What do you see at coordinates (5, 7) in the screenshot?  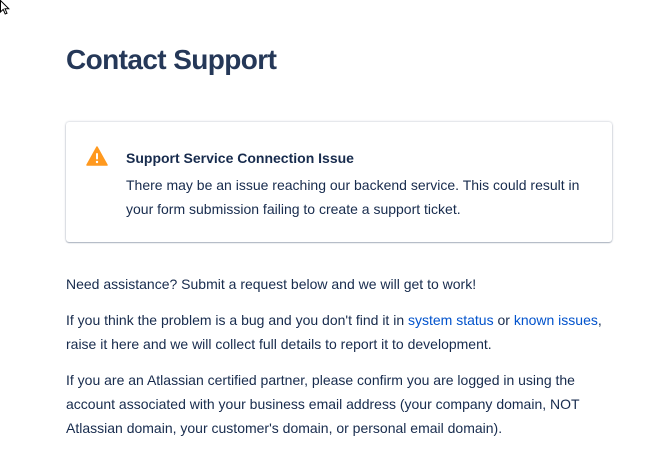 I see `mouse-cursor-icon` at bounding box center [5, 7].